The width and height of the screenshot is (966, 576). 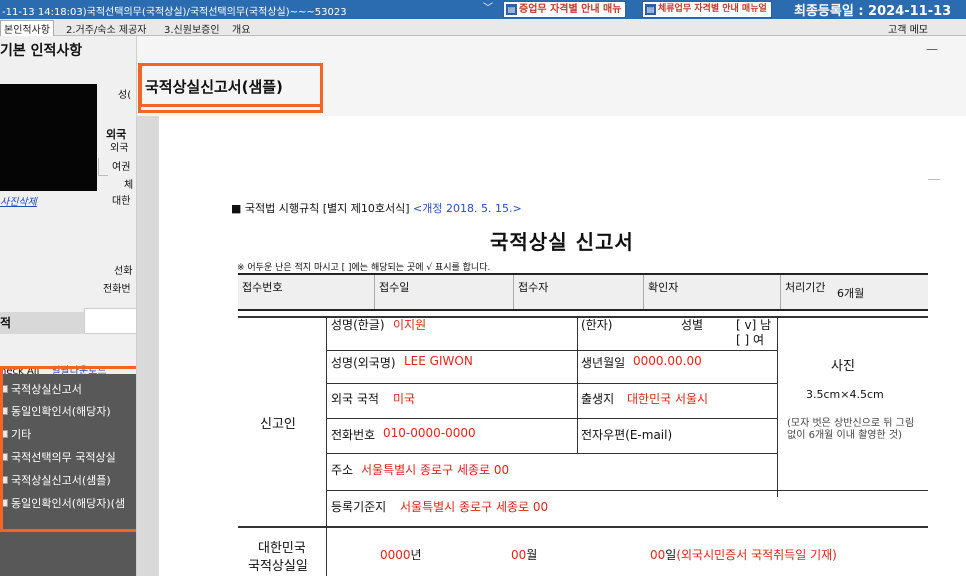 I want to click on tab-personal: 본인적사항, so click(x=27, y=28).